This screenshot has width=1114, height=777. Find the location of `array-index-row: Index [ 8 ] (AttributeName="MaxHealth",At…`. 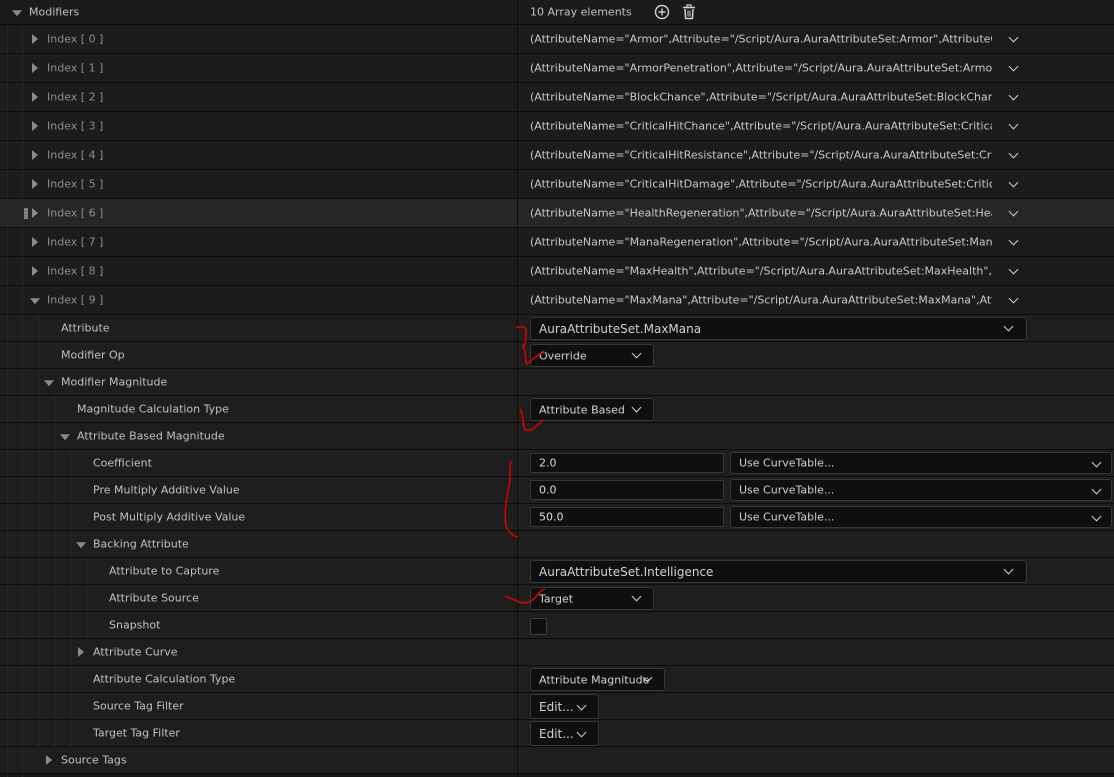

array-index-row: Index [ 8 ] (AttributeName="MaxHealth",At… is located at coordinates (557, 271).